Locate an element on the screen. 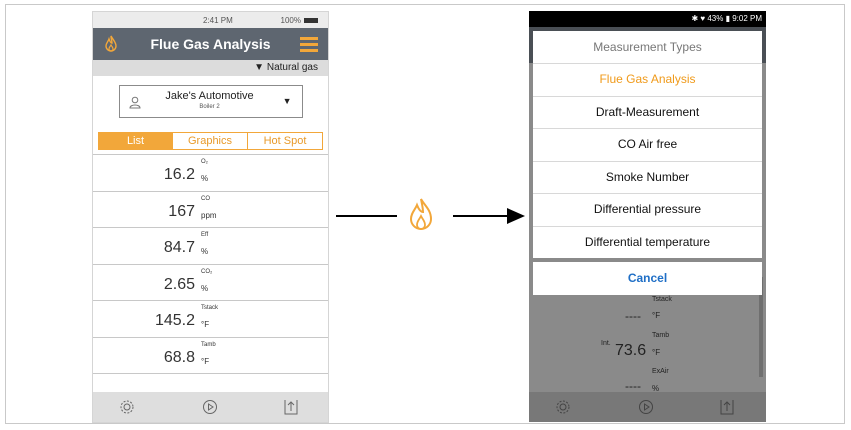  status-bar: 2:41 PM 100% is located at coordinates (210, 20).